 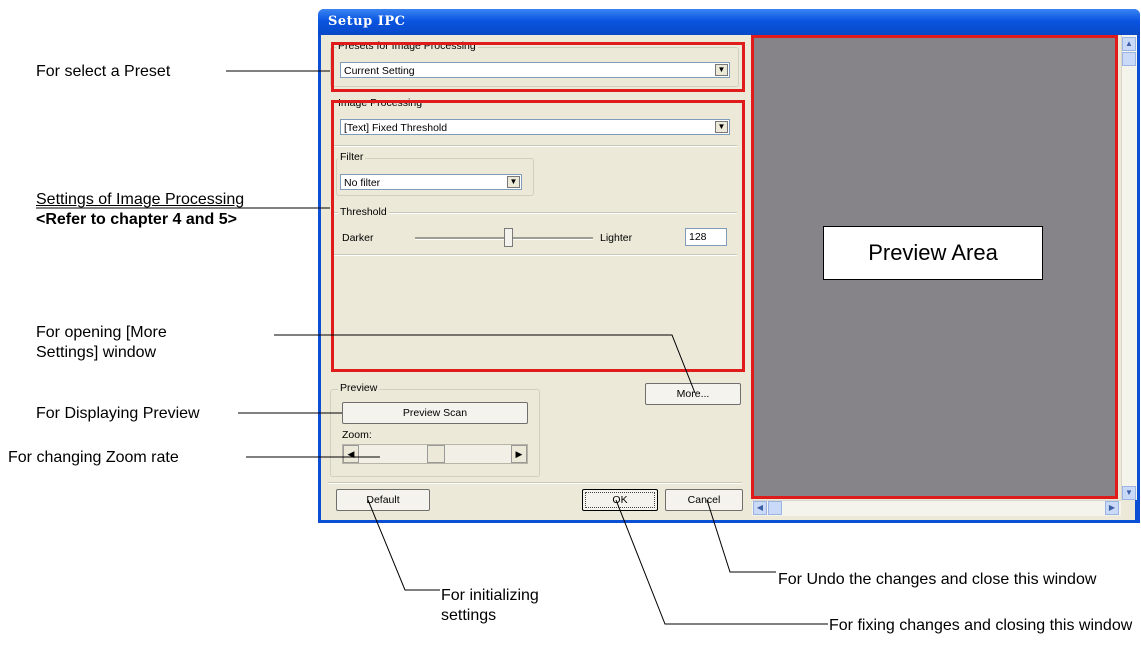 What do you see at coordinates (383, 500) in the screenshot?
I see `default-button: Default` at bounding box center [383, 500].